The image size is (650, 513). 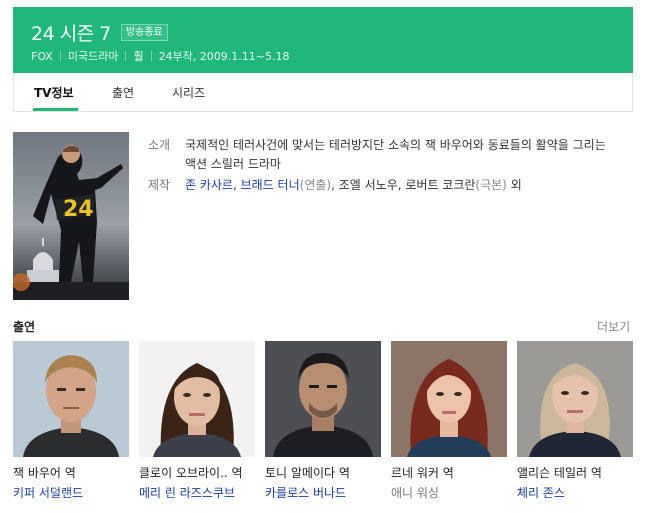 What do you see at coordinates (613, 326) in the screenshot?
I see `more-link: 더보기` at bounding box center [613, 326].